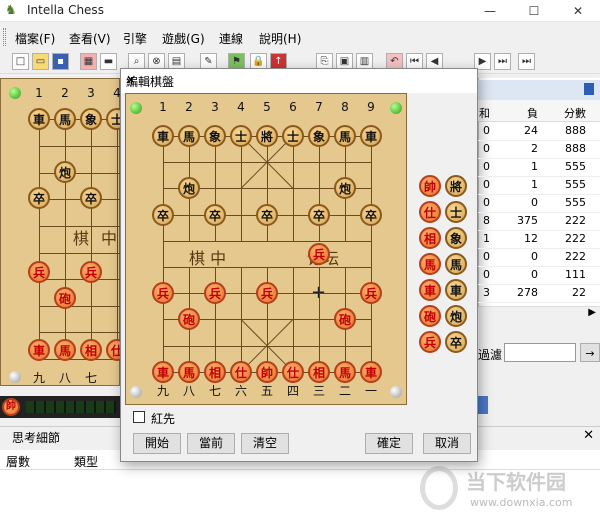 The height and width of the screenshot is (530, 600). I want to click on close-button: ✕, so click(578, 11).